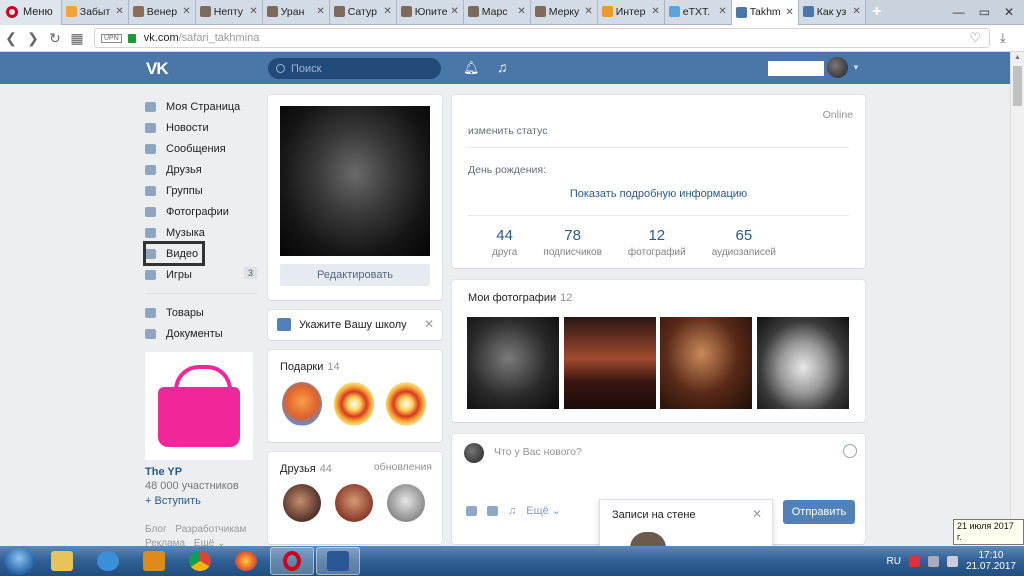 The image size is (1024, 576). Describe the element at coordinates (363, 12) in the screenshot. I see `browser-tab: Сатур ✕` at that location.